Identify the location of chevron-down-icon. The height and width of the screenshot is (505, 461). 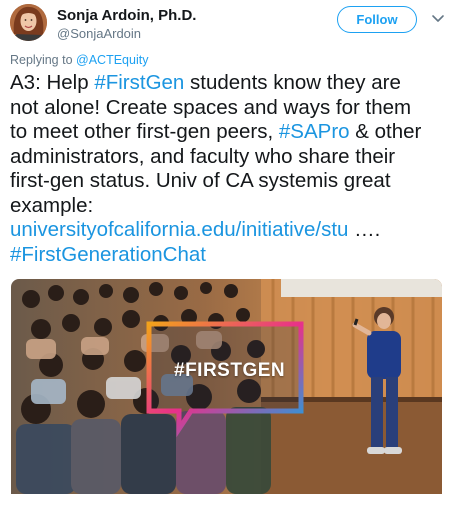
(438, 18).